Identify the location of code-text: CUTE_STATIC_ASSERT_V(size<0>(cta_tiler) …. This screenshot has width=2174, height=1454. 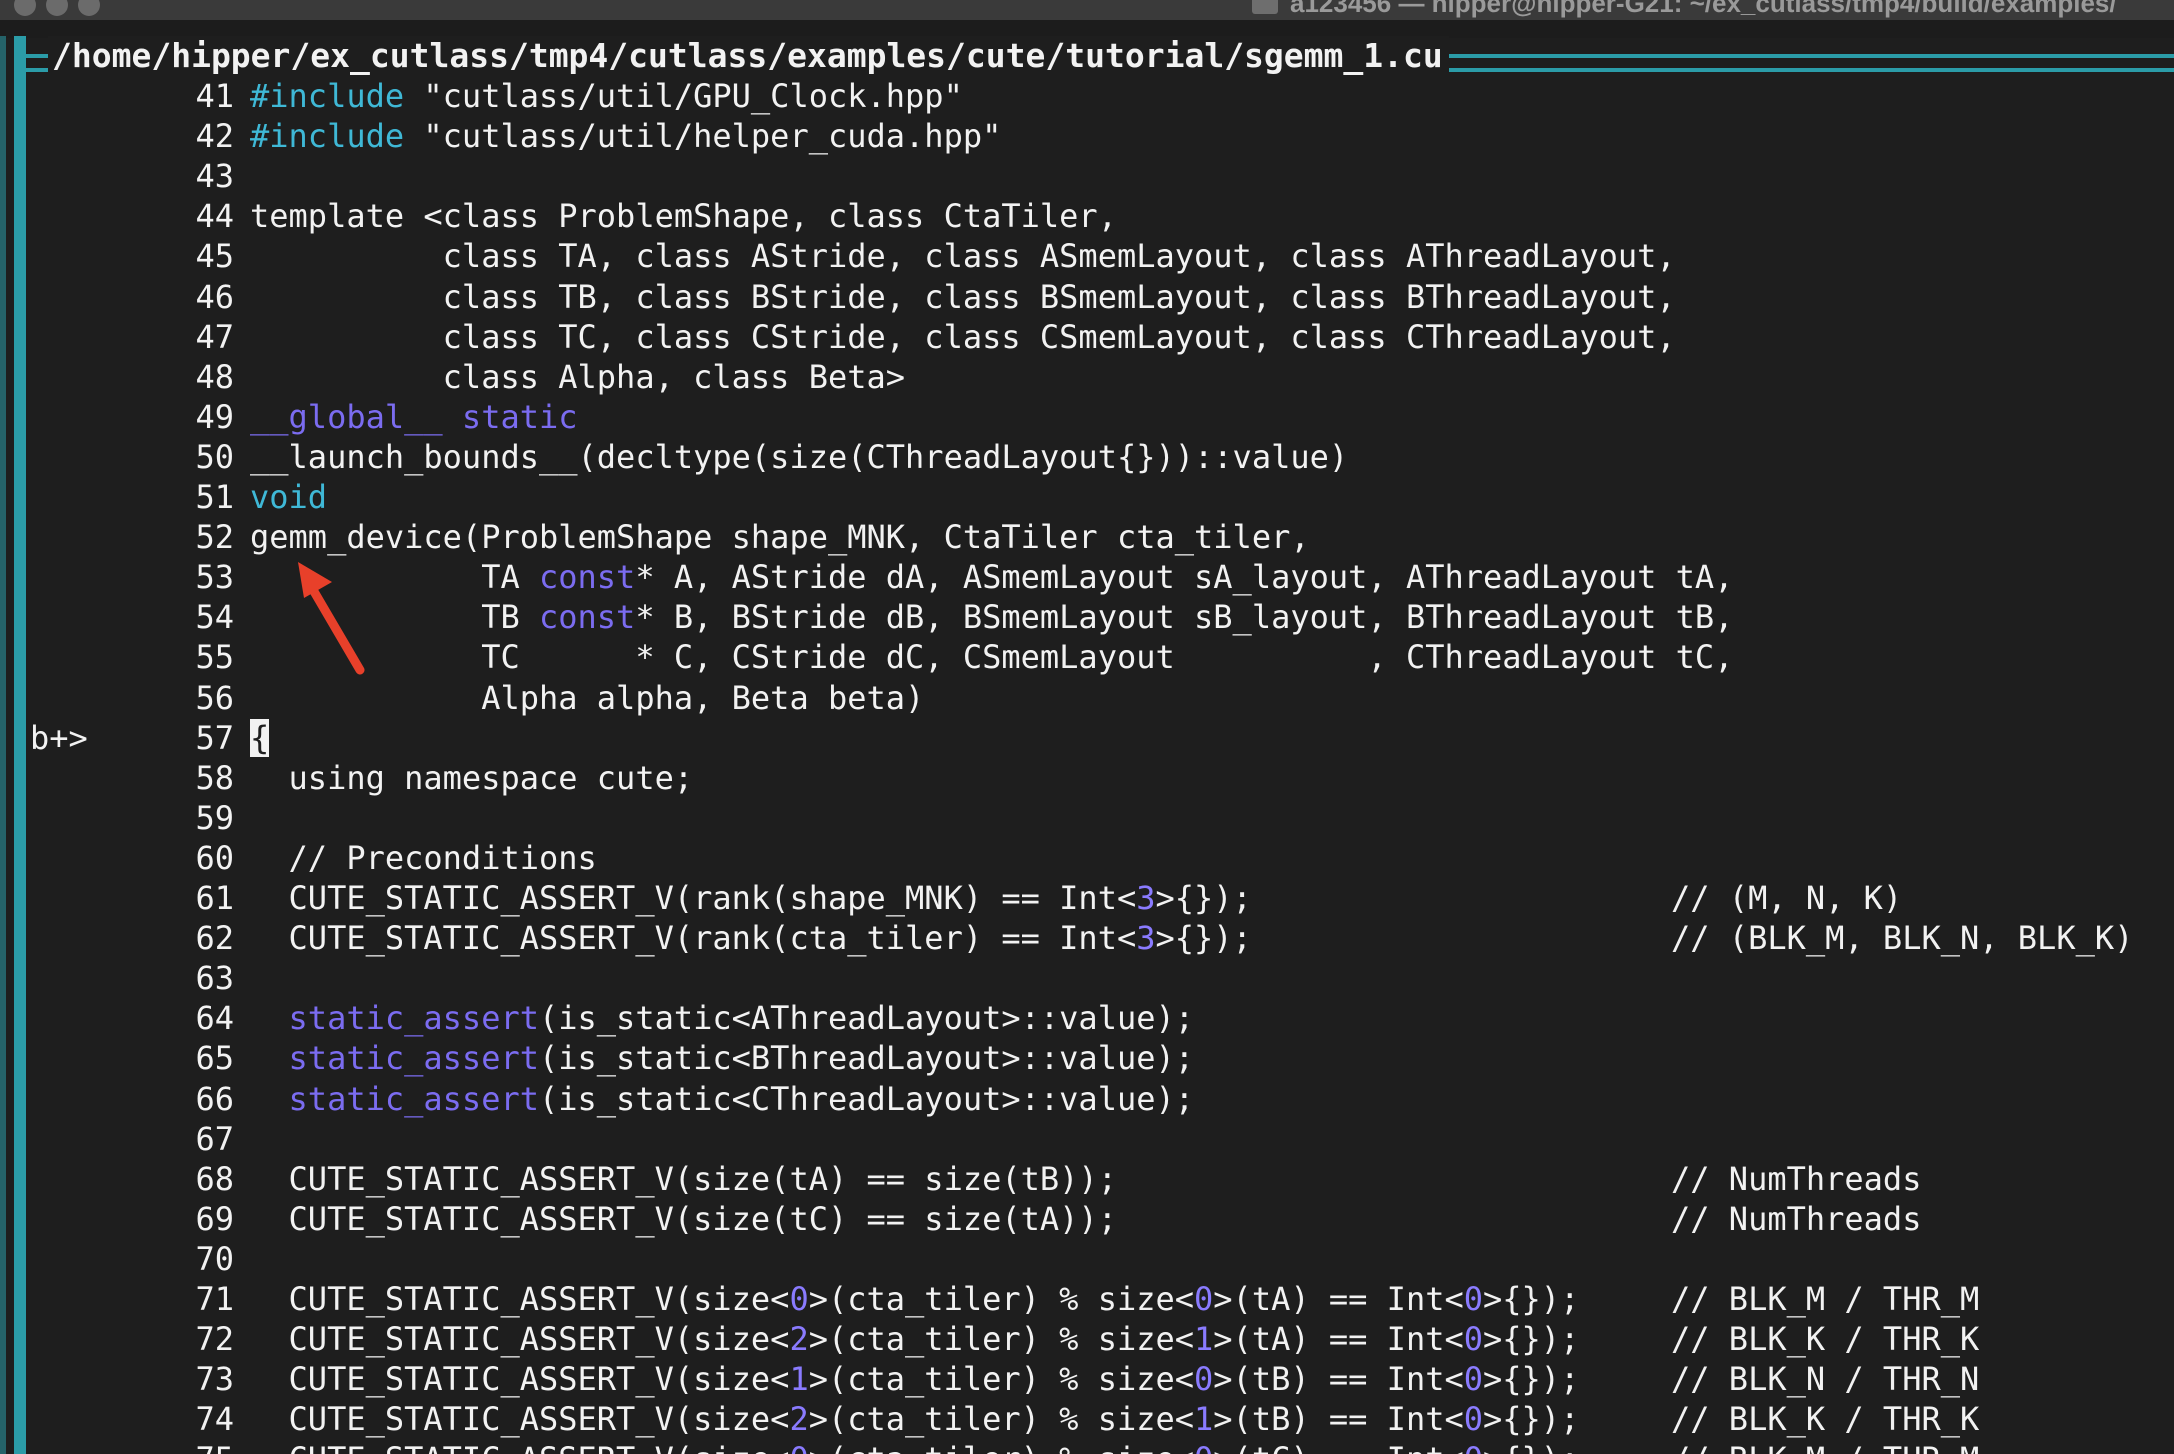
(915, 1446).